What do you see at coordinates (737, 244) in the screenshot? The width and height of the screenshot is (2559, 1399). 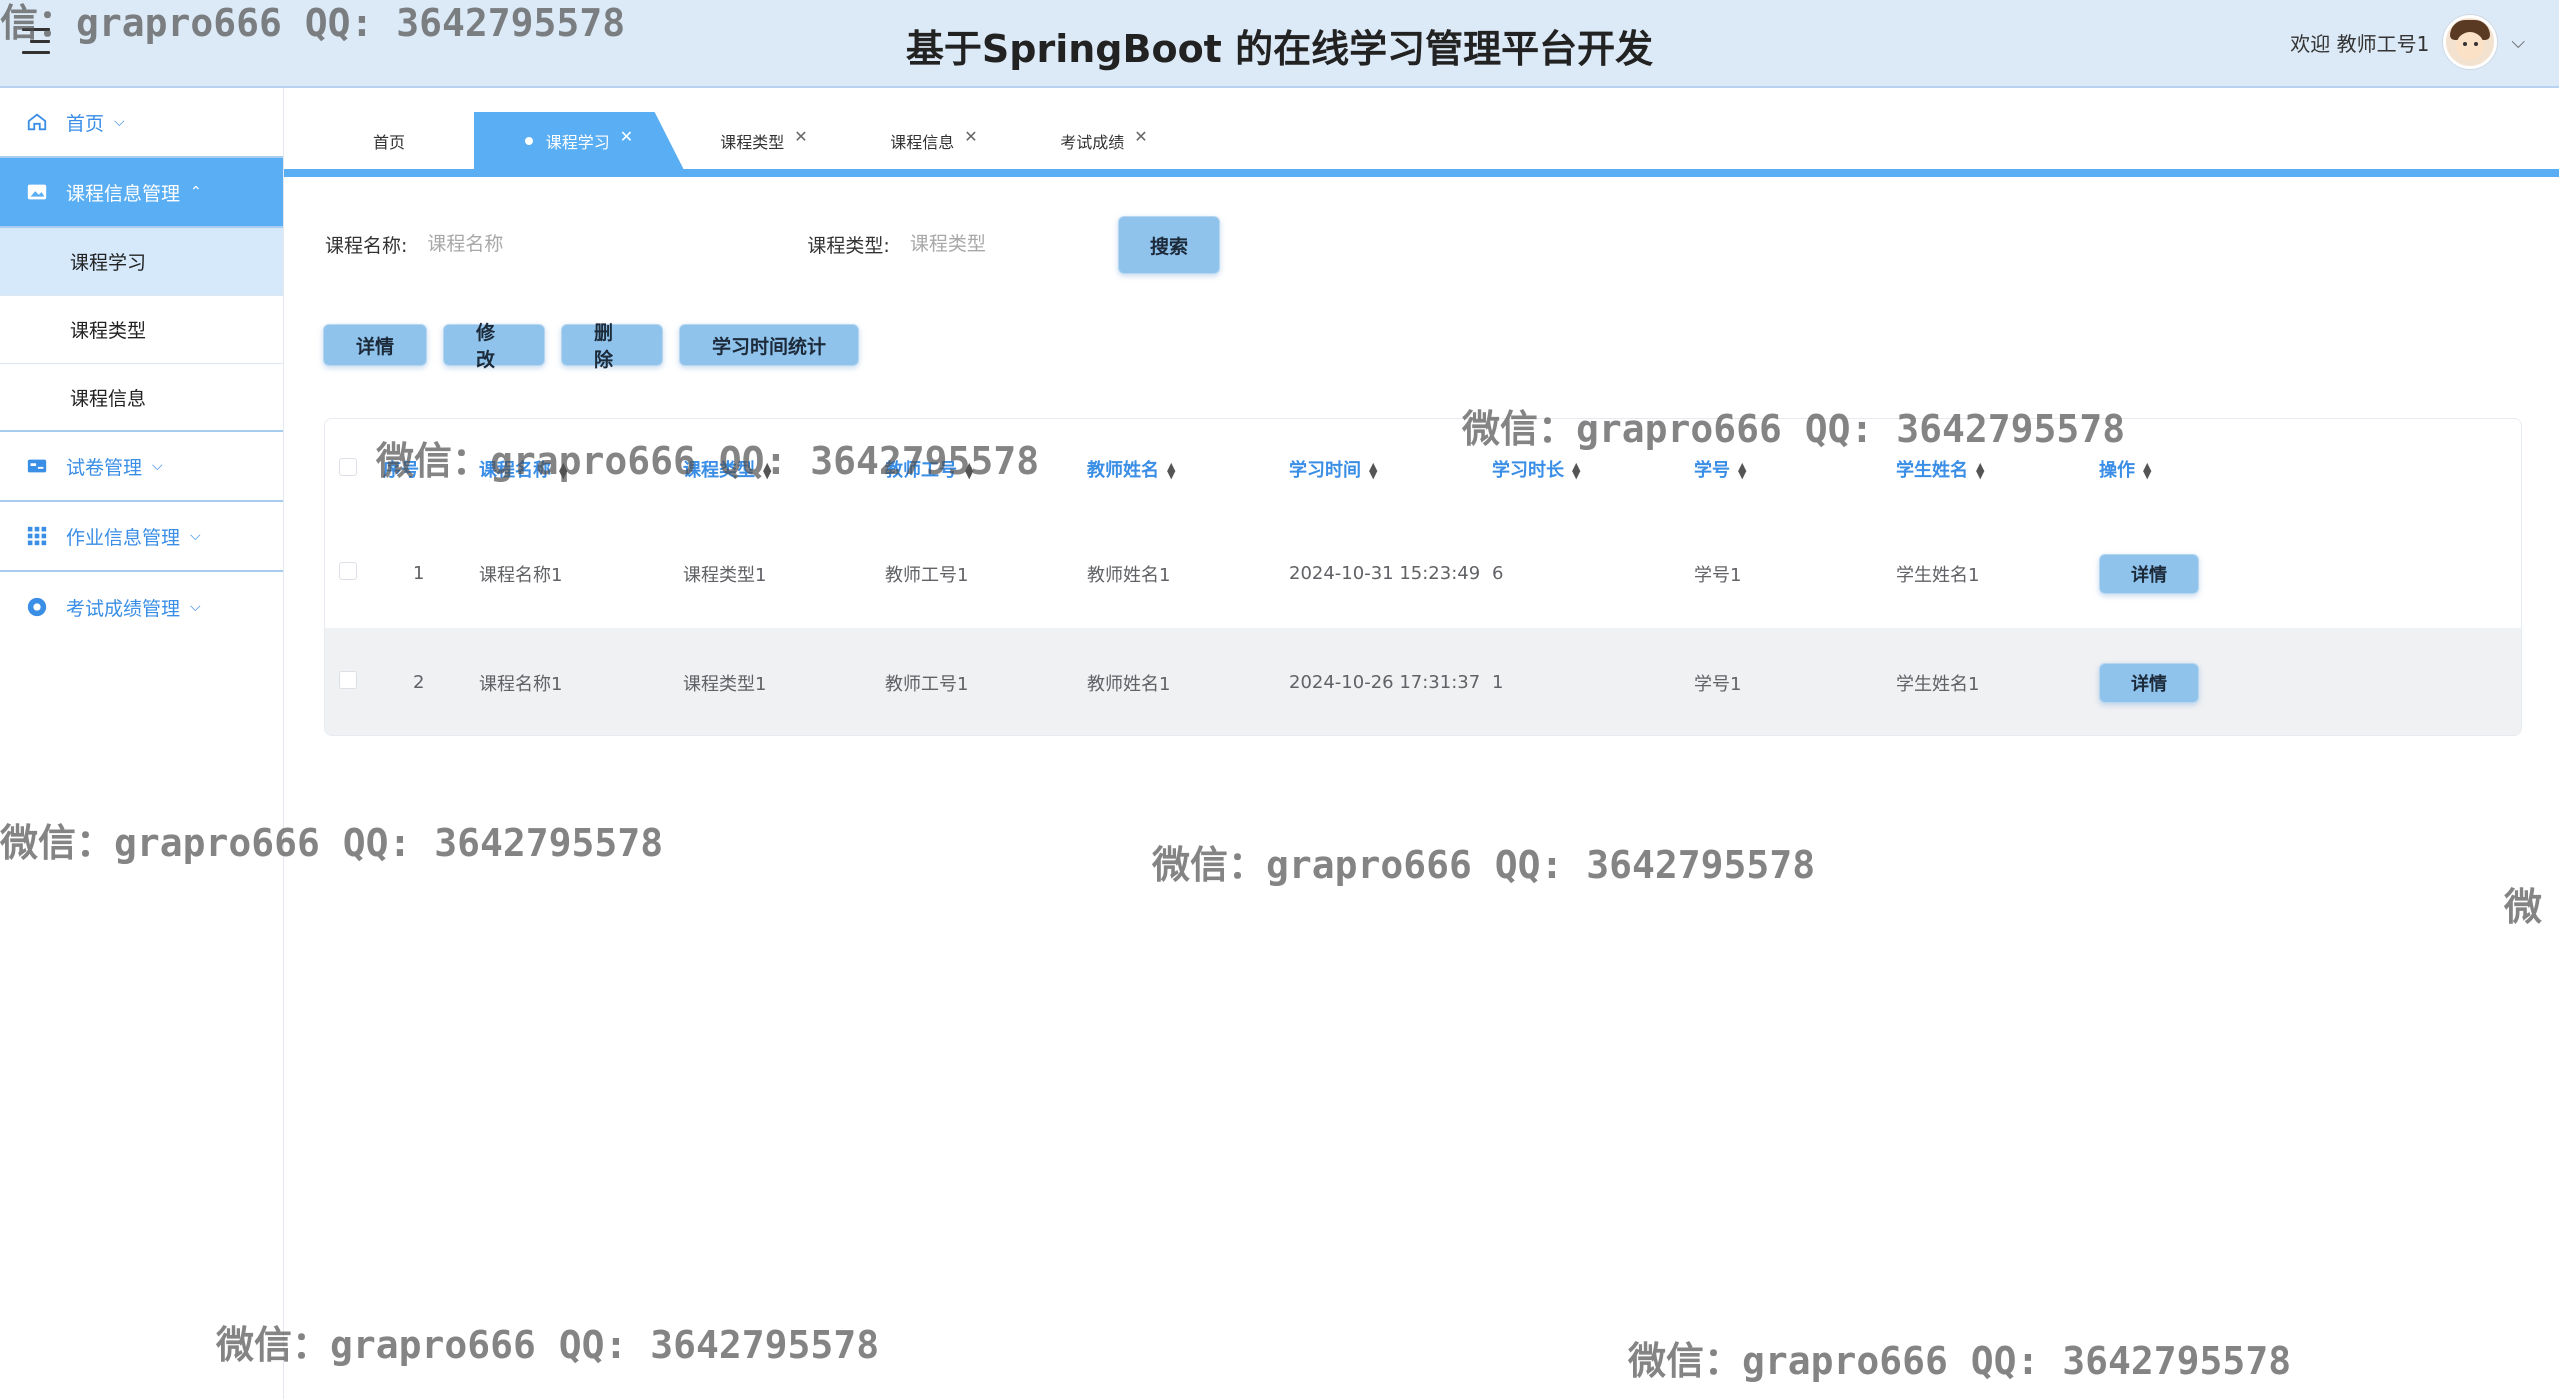 I see `search-form: 课程名称: 课程类型:` at bounding box center [737, 244].